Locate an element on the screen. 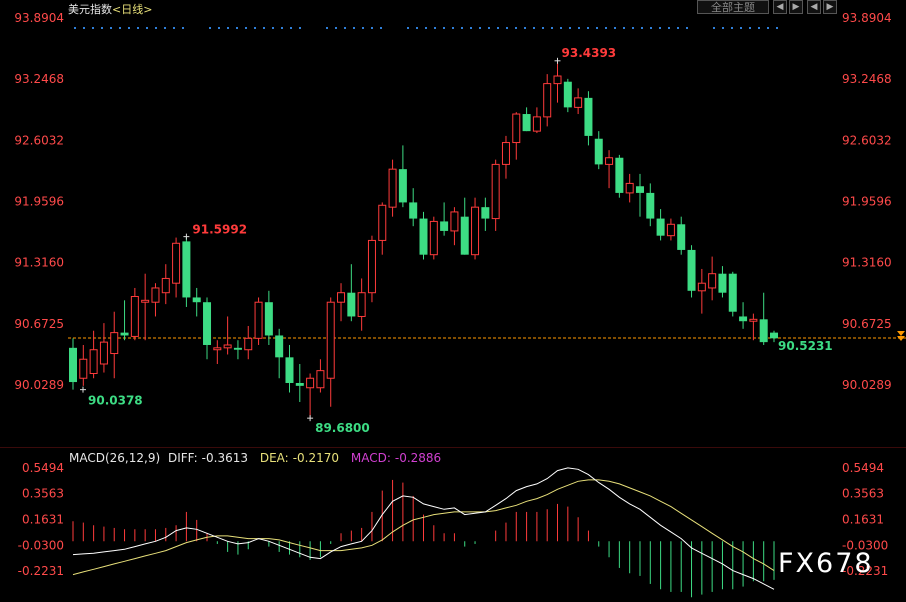  macd-y-tick-left: -0.0300 is located at coordinates (41, 545).